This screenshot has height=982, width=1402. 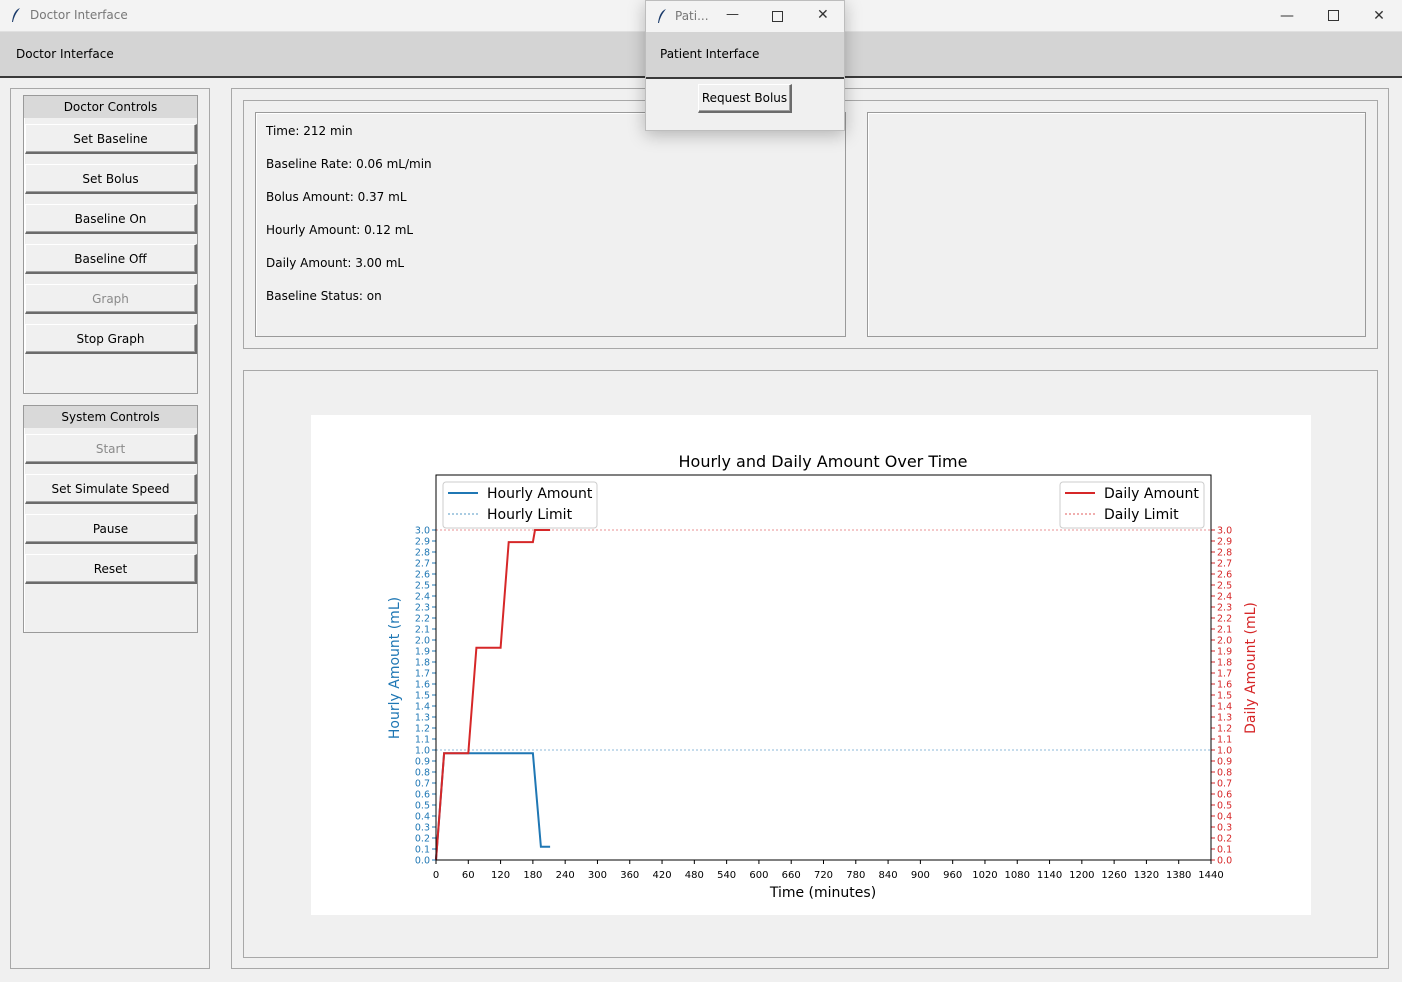 I want to click on doctor-controls-title: Doctor Controls, so click(x=110, y=107).